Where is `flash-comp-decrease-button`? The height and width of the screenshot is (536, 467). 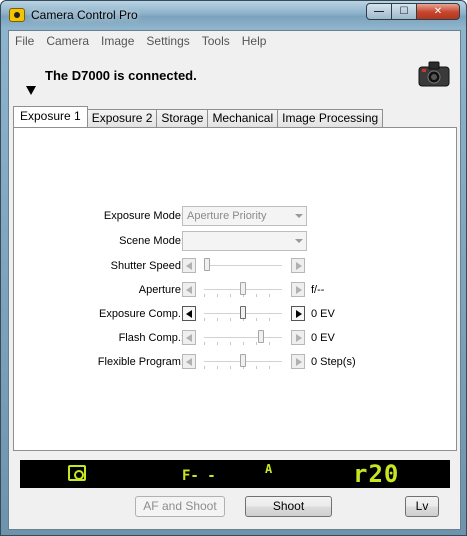 flash-comp-decrease-button is located at coordinates (189, 337).